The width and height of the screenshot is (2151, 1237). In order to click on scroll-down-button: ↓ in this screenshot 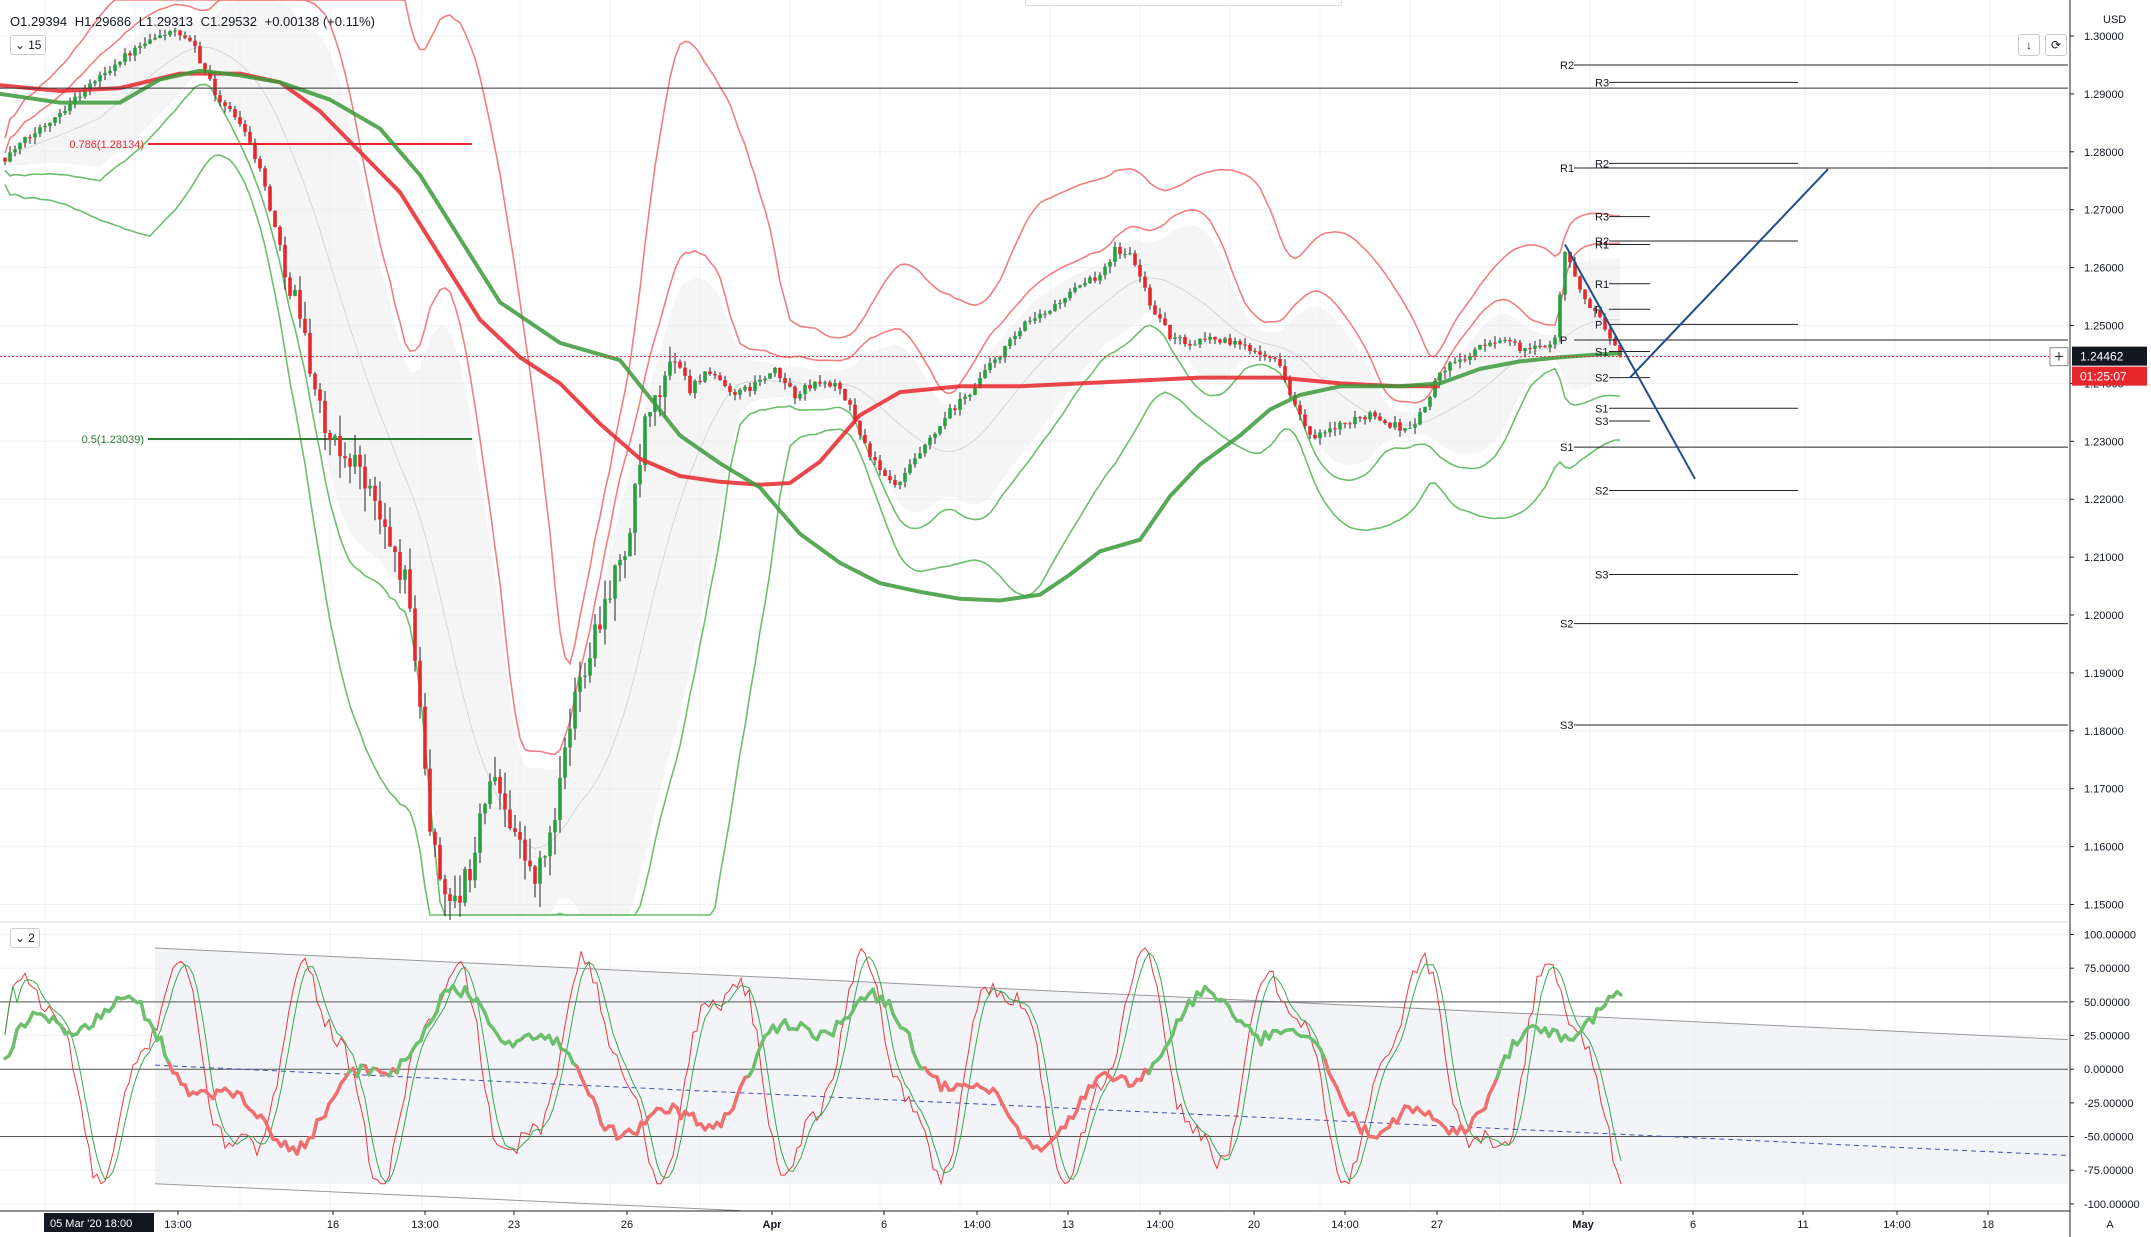, I will do `click(2029, 45)`.